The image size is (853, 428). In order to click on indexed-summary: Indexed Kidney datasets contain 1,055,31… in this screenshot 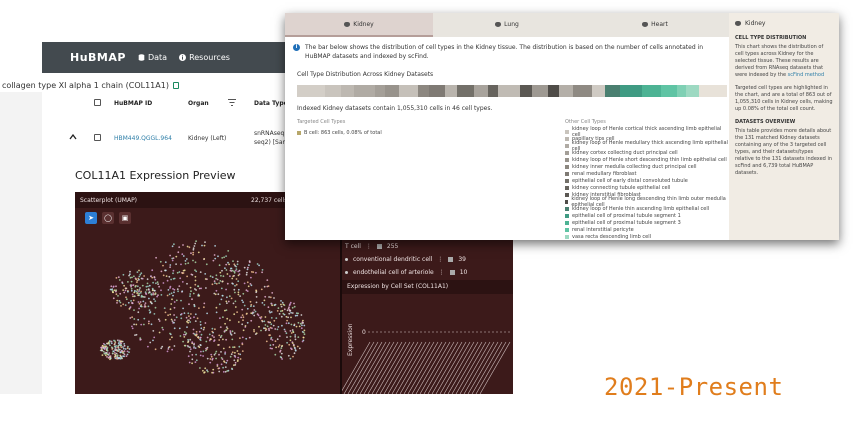, I will do `click(395, 108)`.